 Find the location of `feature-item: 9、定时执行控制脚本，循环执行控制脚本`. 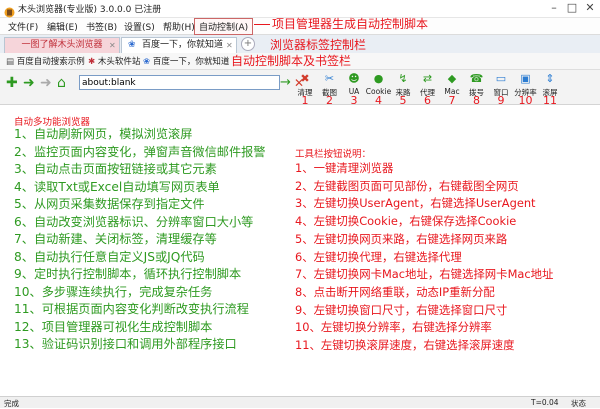

feature-item: 9、定时执行控制脚本，循环执行控制脚本 is located at coordinates (128, 274).